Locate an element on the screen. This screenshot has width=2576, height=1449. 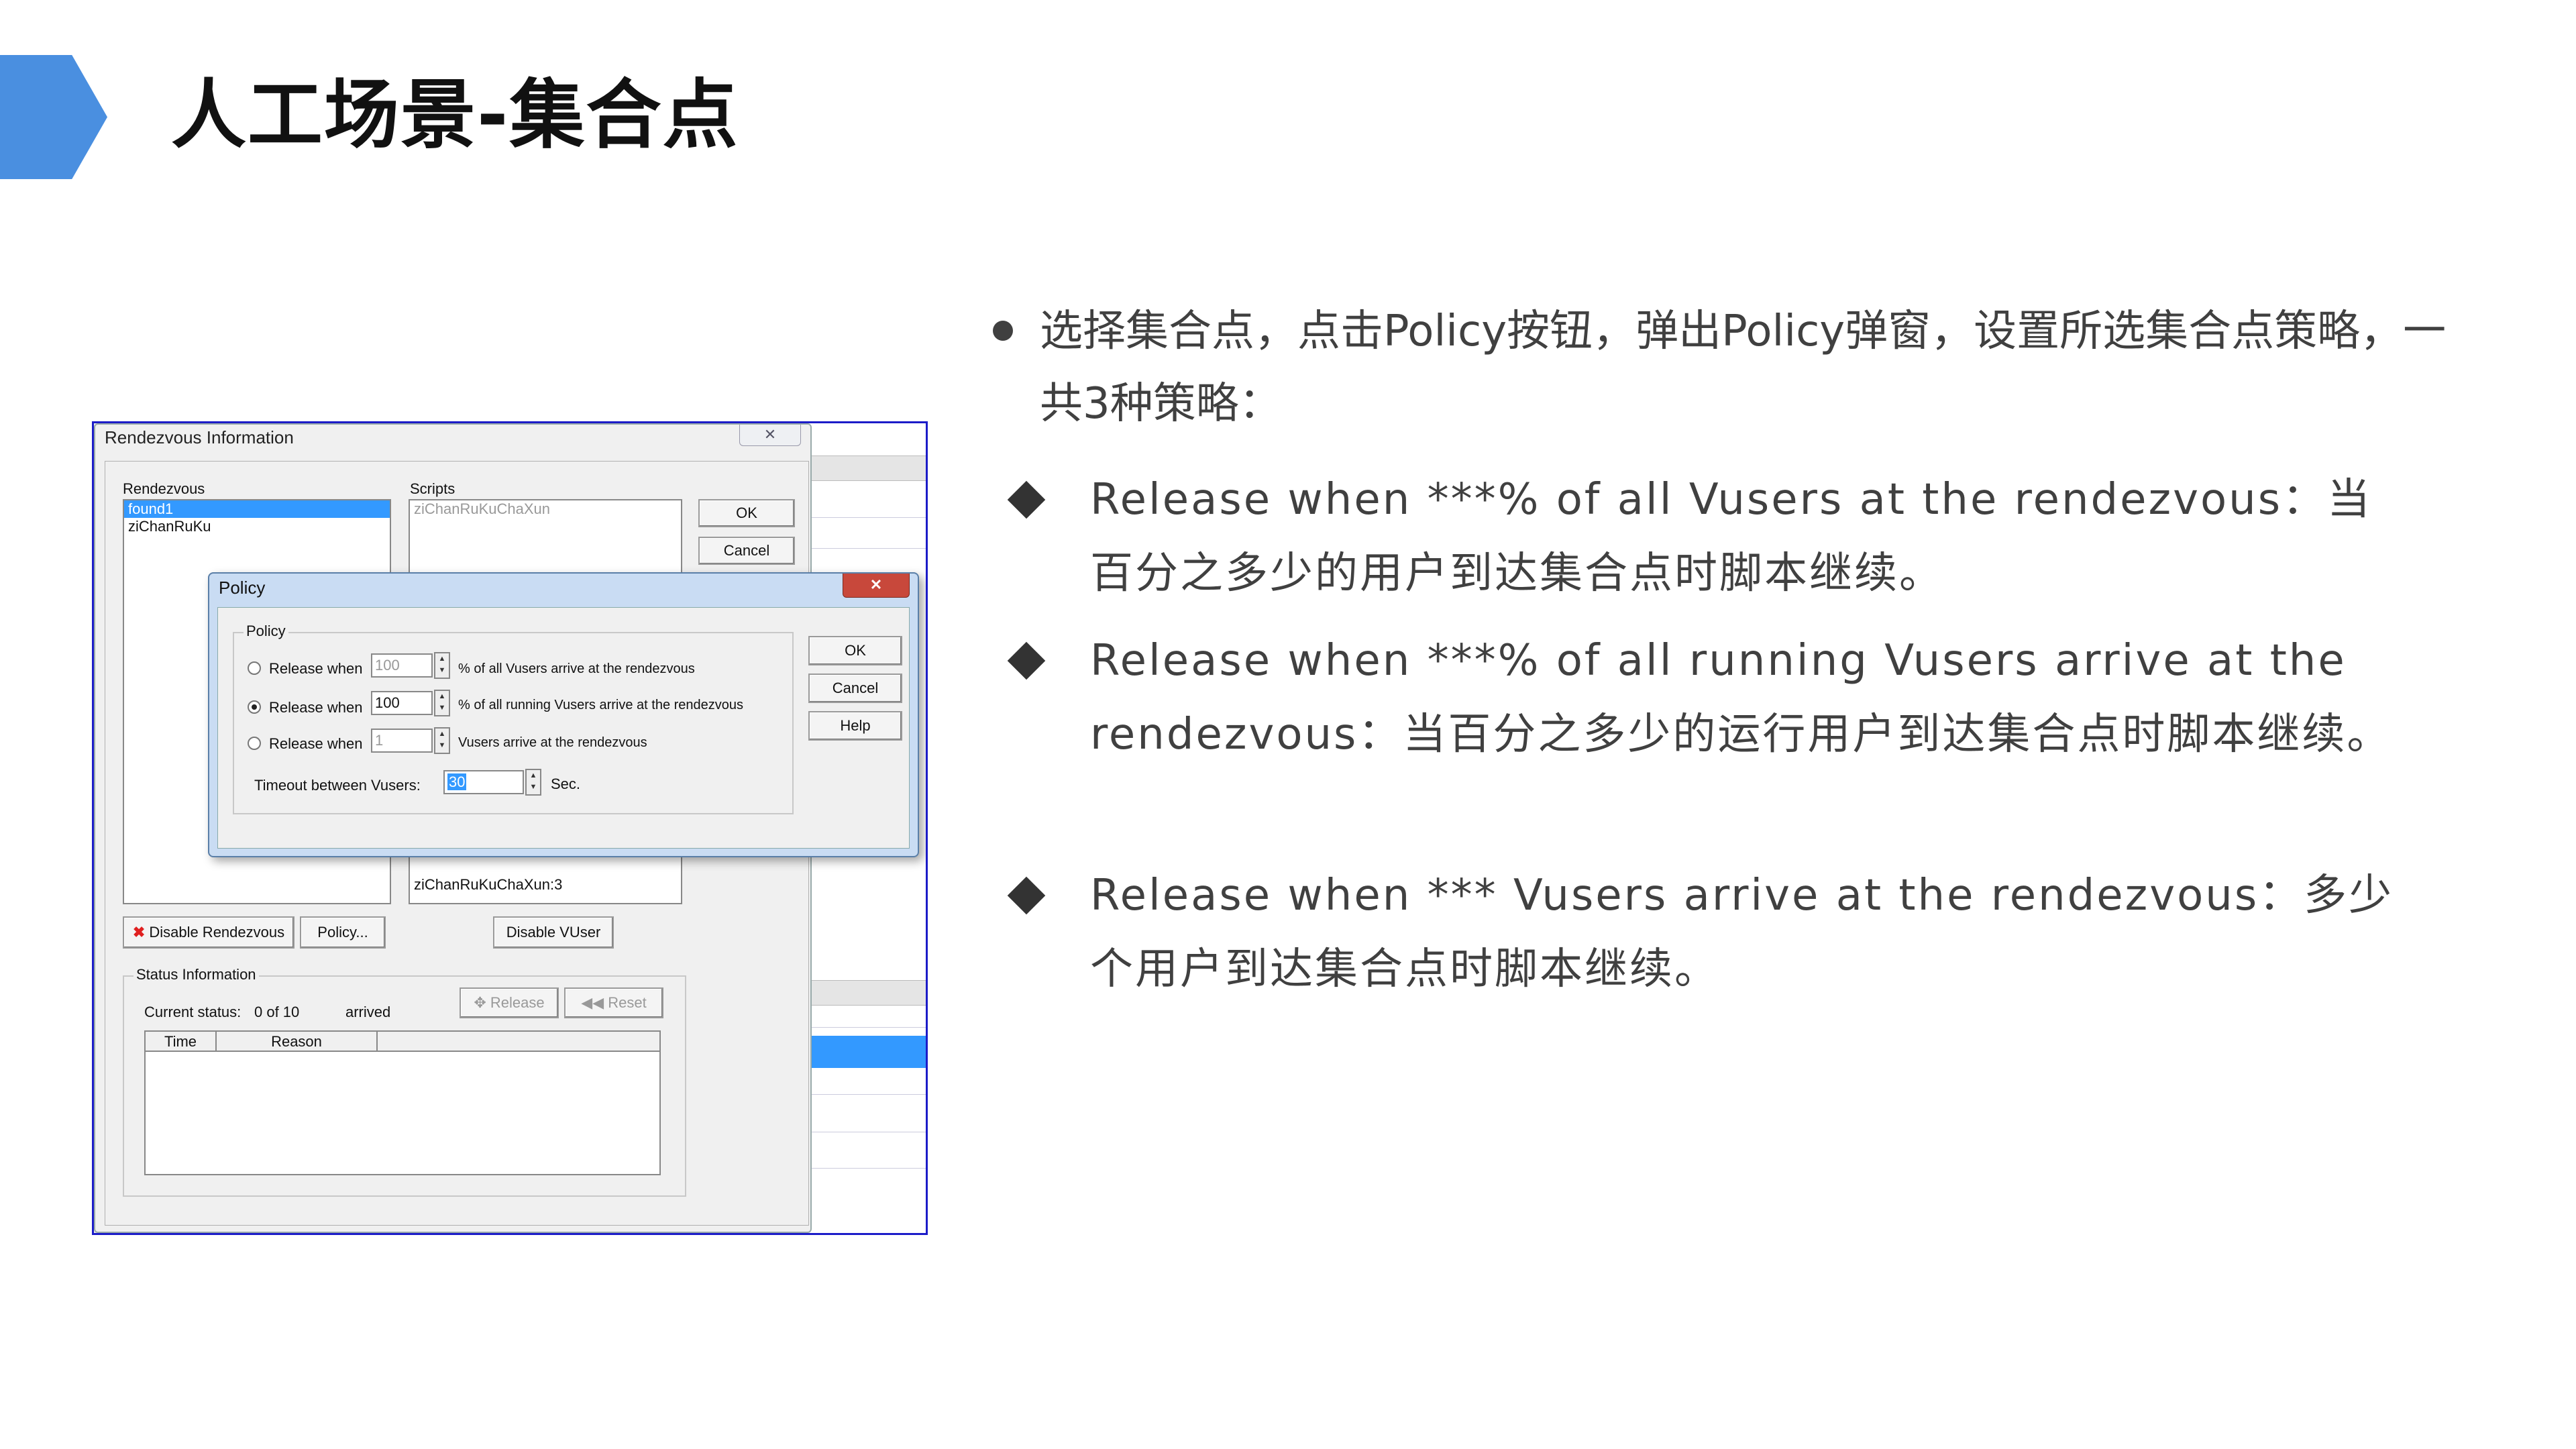
list-item: ziChanRuKuChaXun is located at coordinates (545, 509).